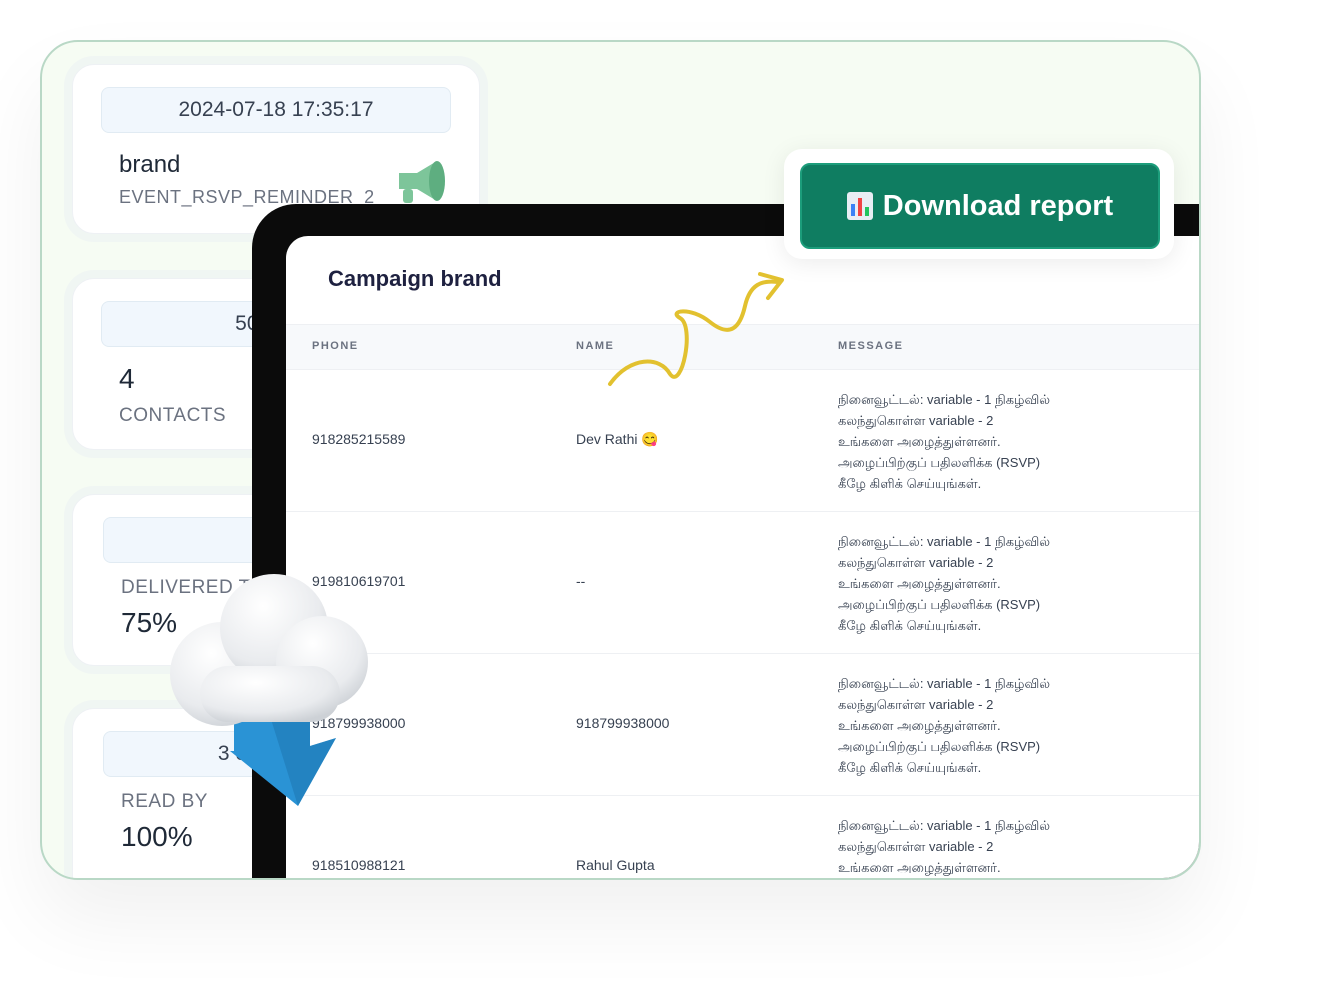  What do you see at coordinates (359, 865) in the screenshot?
I see `phone-cell: 918510988121` at bounding box center [359, 865].